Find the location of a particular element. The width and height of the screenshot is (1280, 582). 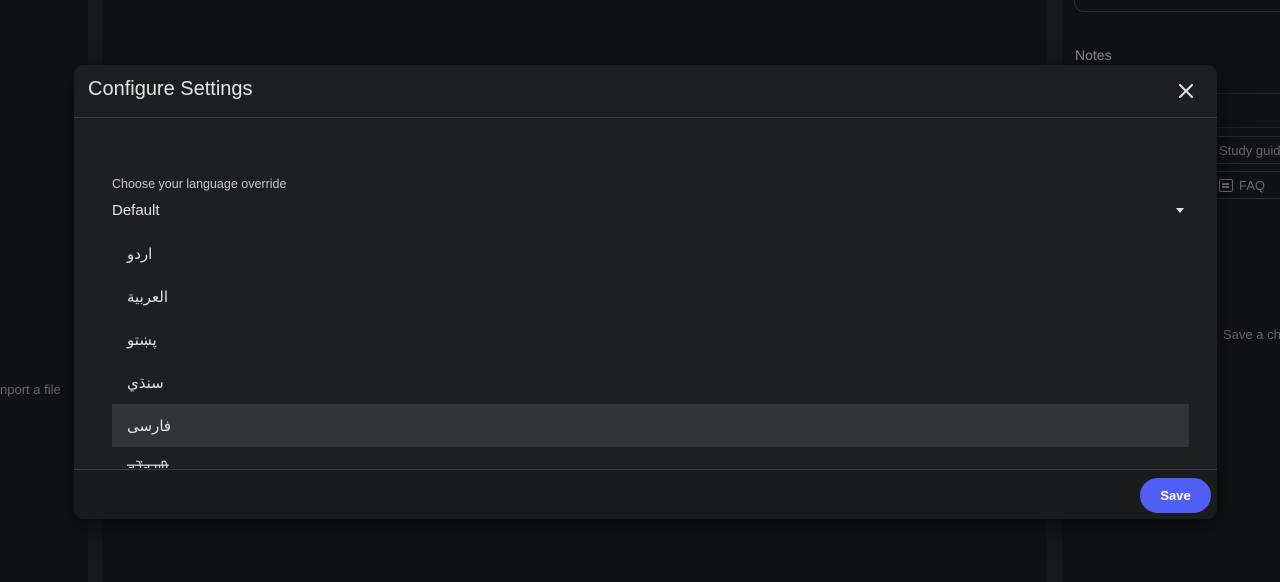

language-option-label: कोंकणी is located at coordinates (148, 464).